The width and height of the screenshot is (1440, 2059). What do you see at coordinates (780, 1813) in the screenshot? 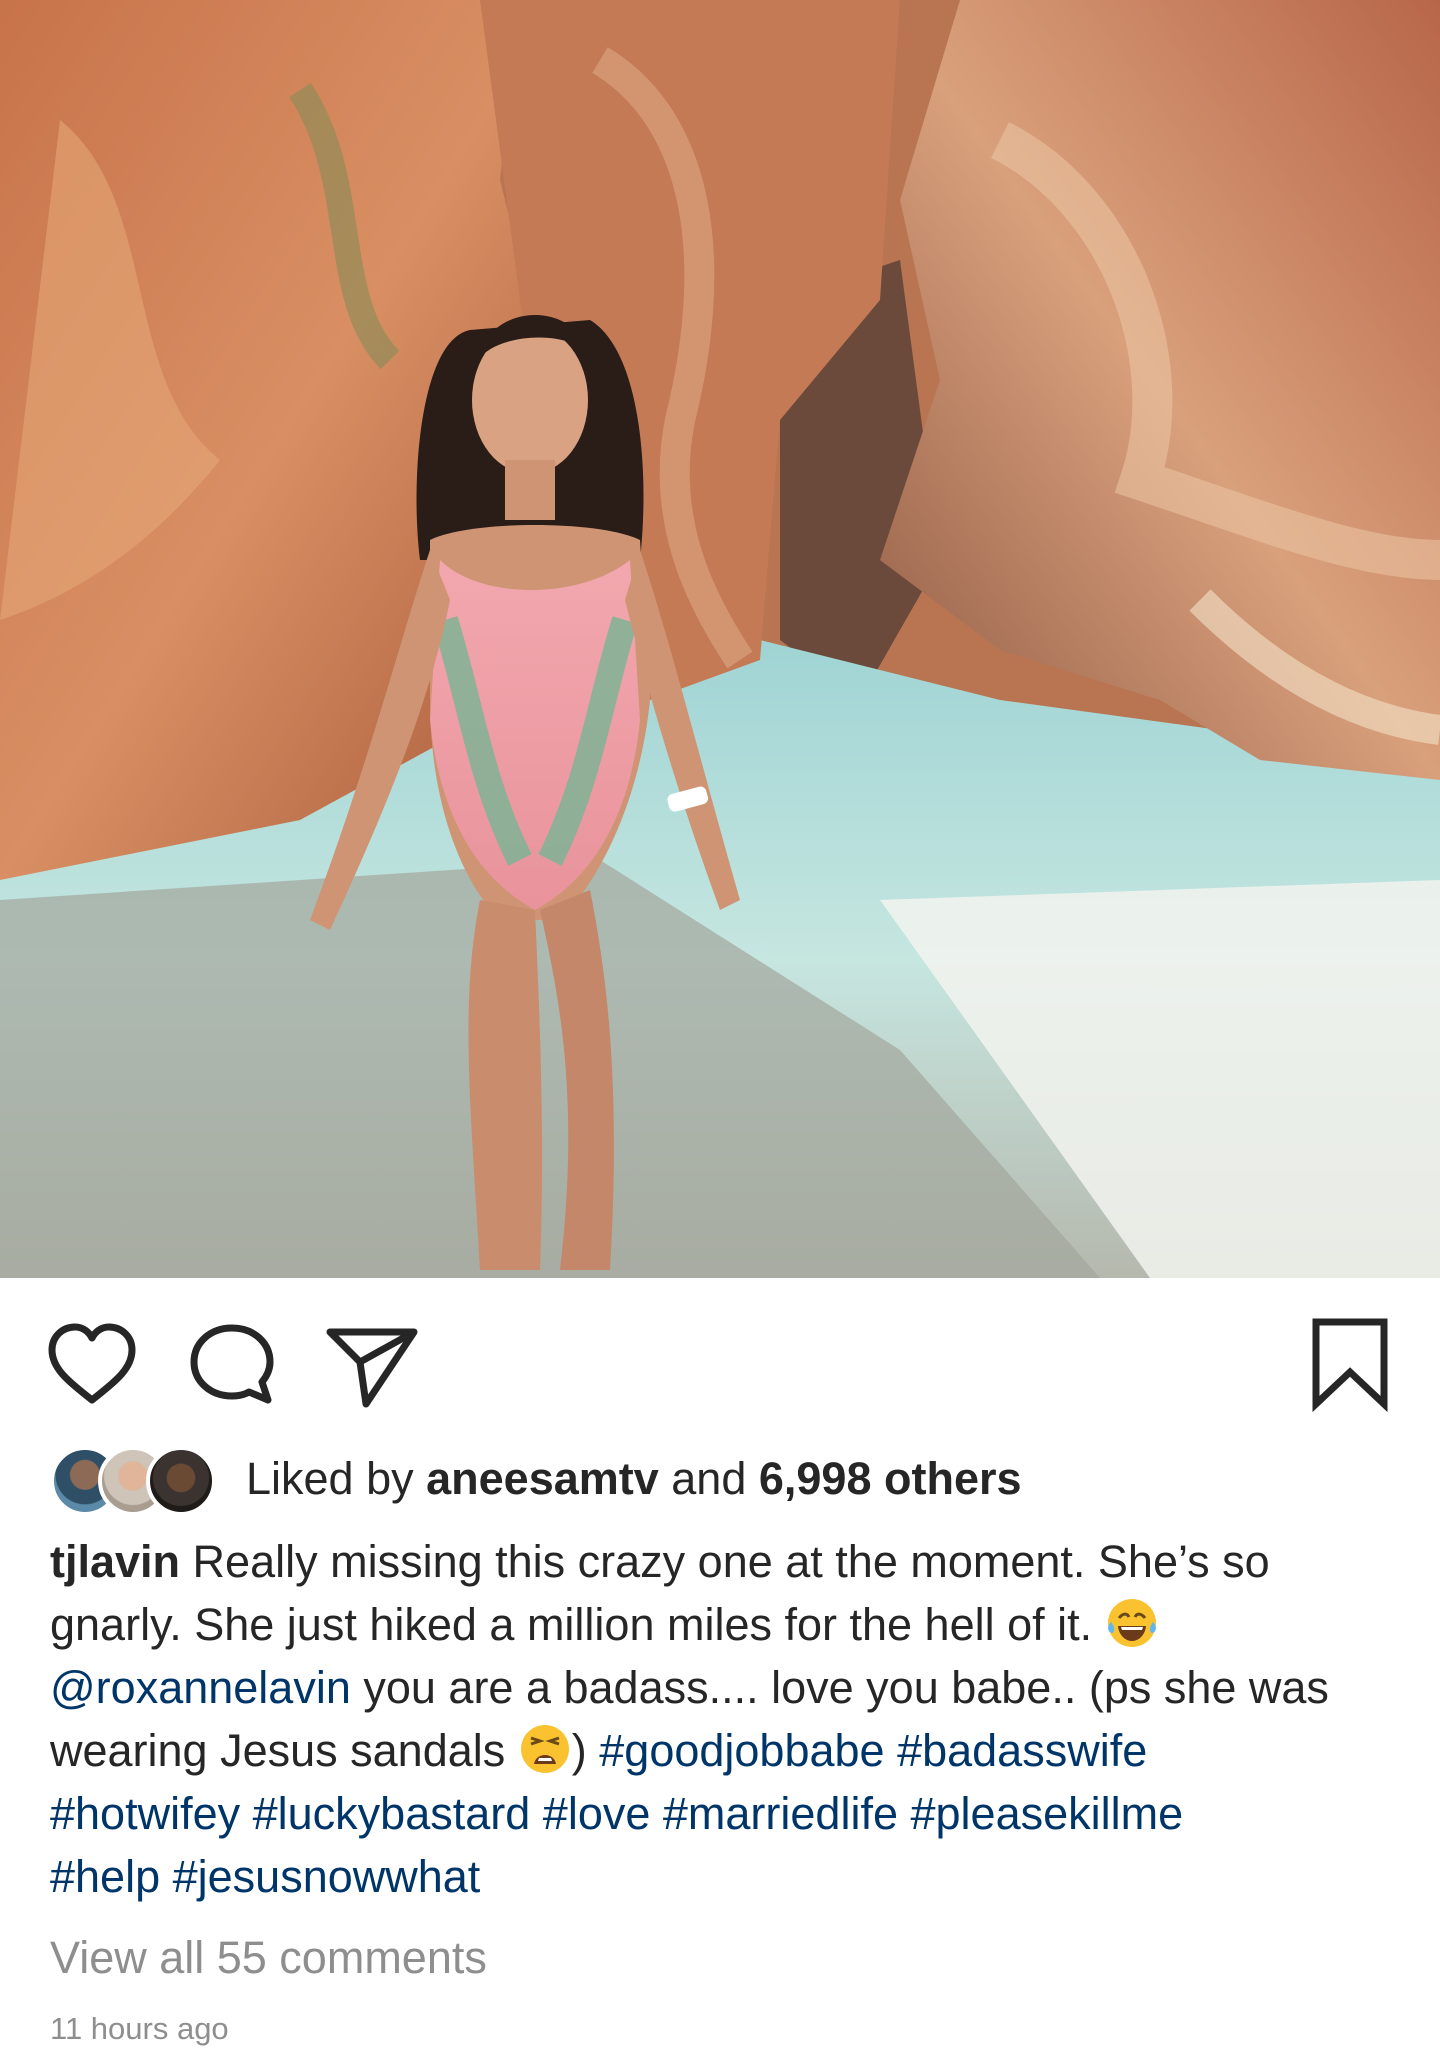
I see `hashtag-link: #marriedlife` at bounding box center [780, 1813].